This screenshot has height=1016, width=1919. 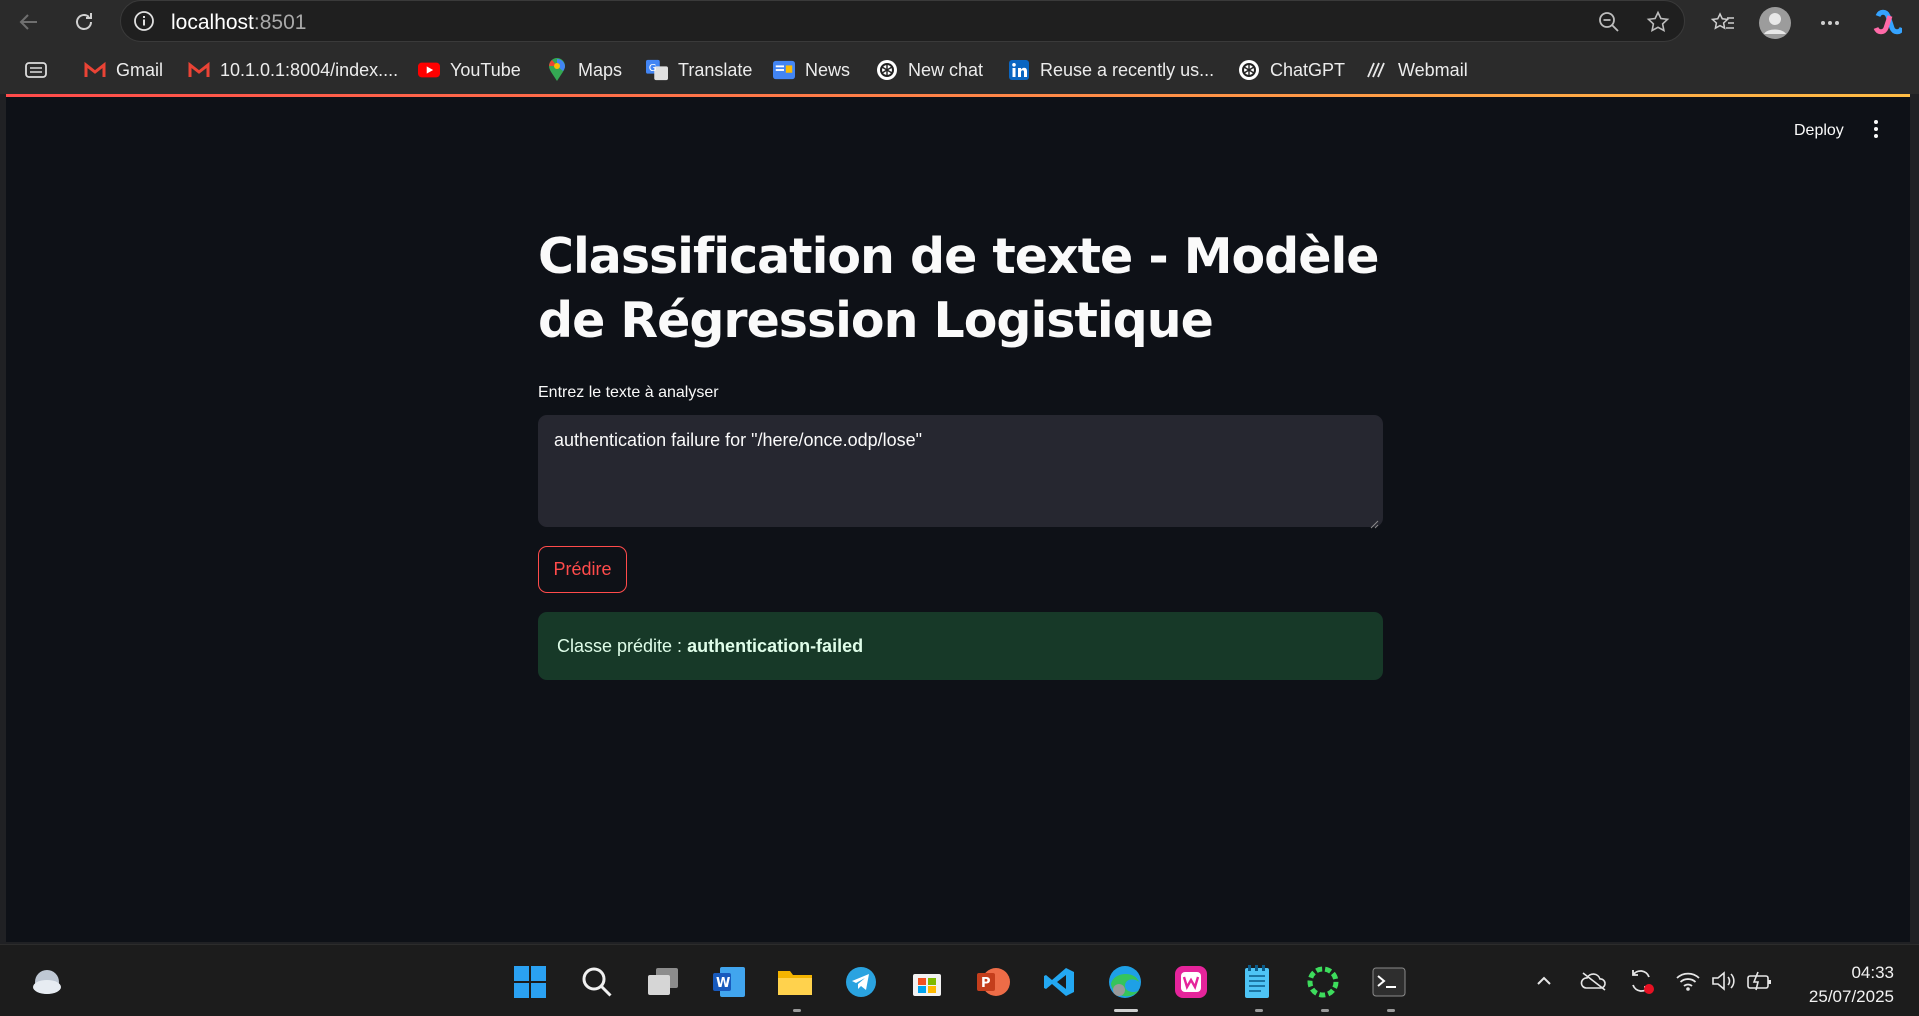 What do you see at coordinates (663, 982) in the screenshot?
I see `task-view-icon` at bounding box center [663, 982].